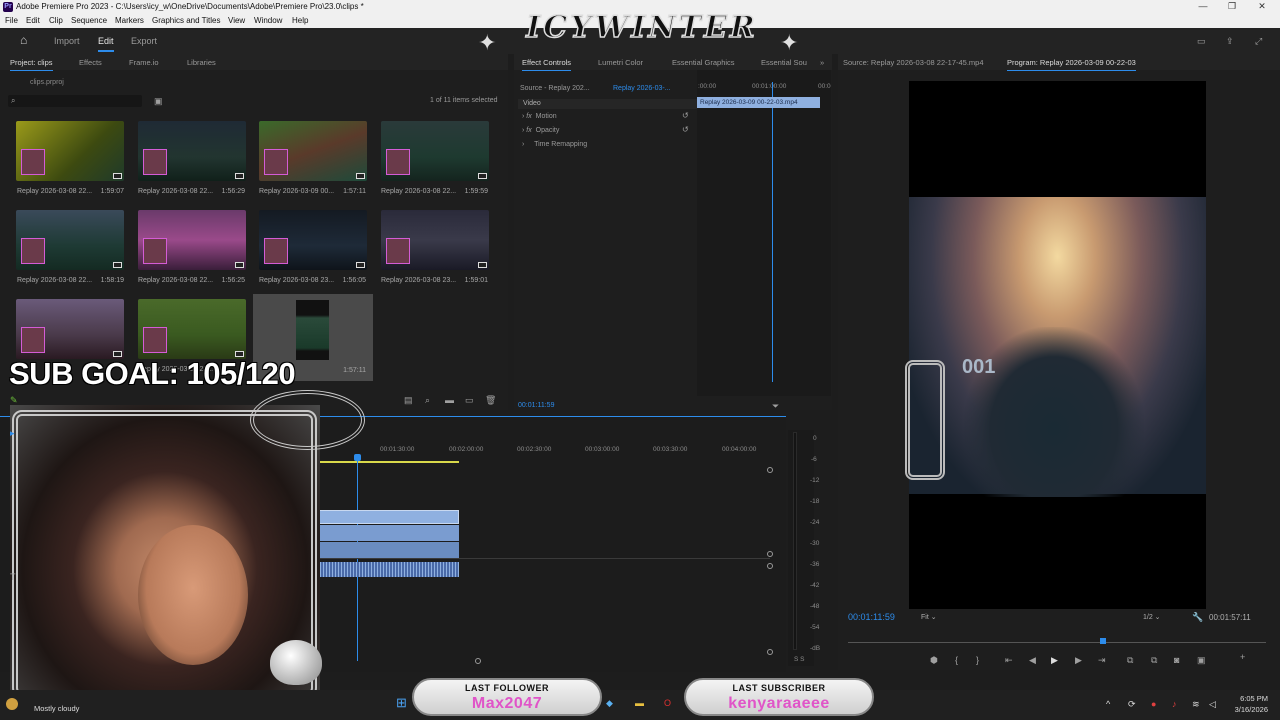 The image size is (1280, 720). I want to click on automate-sequence-icon: ▤, so click(408, 400).